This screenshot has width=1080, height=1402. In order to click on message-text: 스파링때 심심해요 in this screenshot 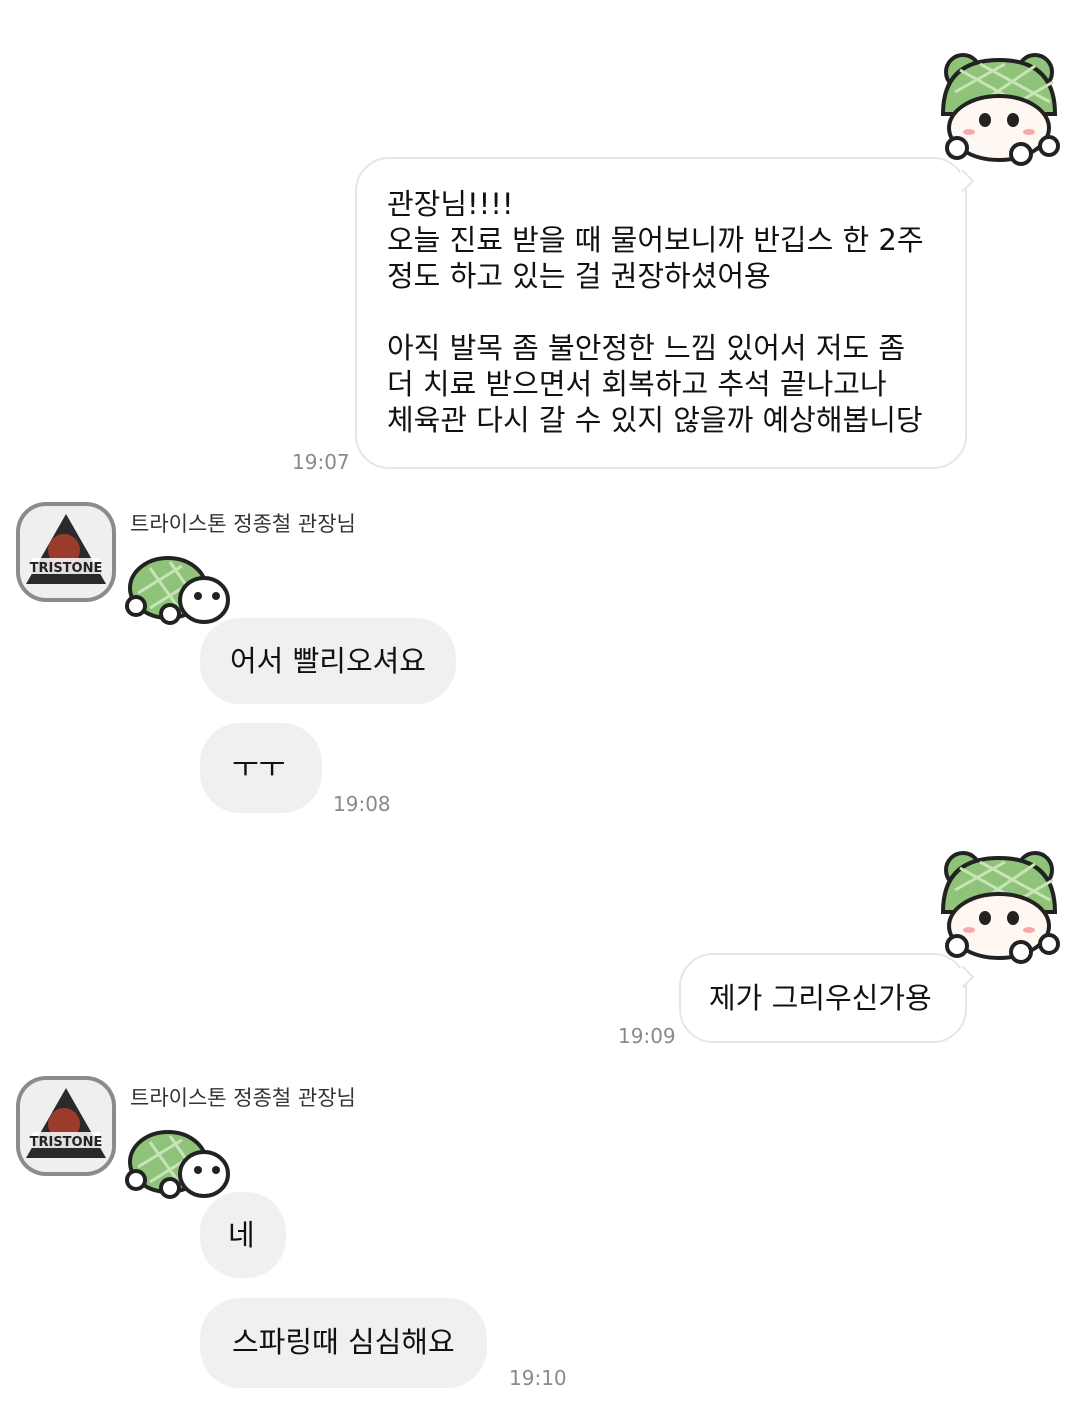, I will do `click(343, 1342)`.